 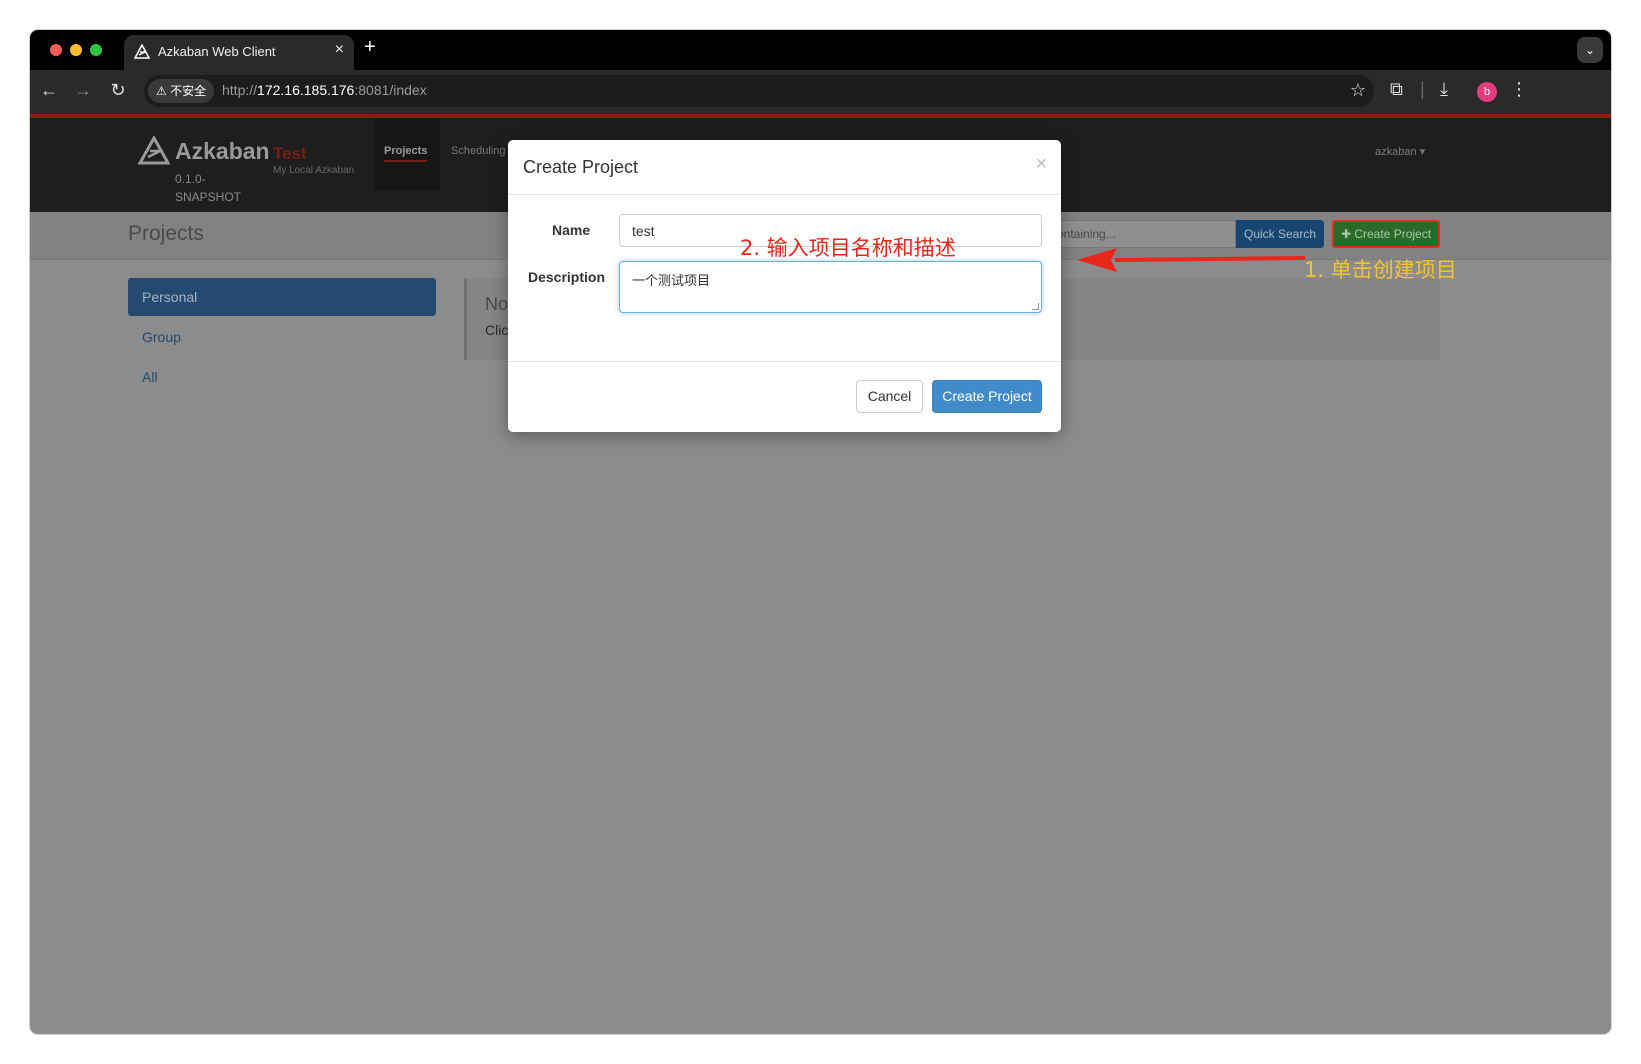 I want to click on annotation-step-1: 1. 单击创建项目, so click(x=1380, y=270).